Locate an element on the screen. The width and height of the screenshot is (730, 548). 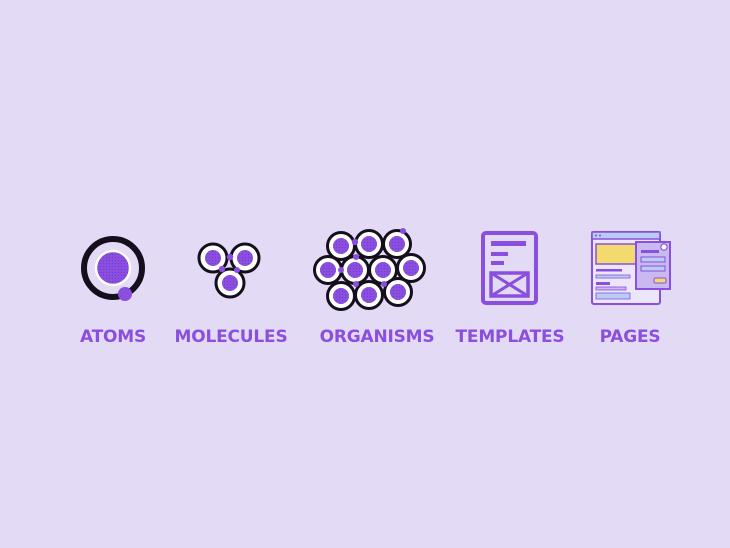
stage-label-templates: TEMPLATES is located at coordinates (510, 337).